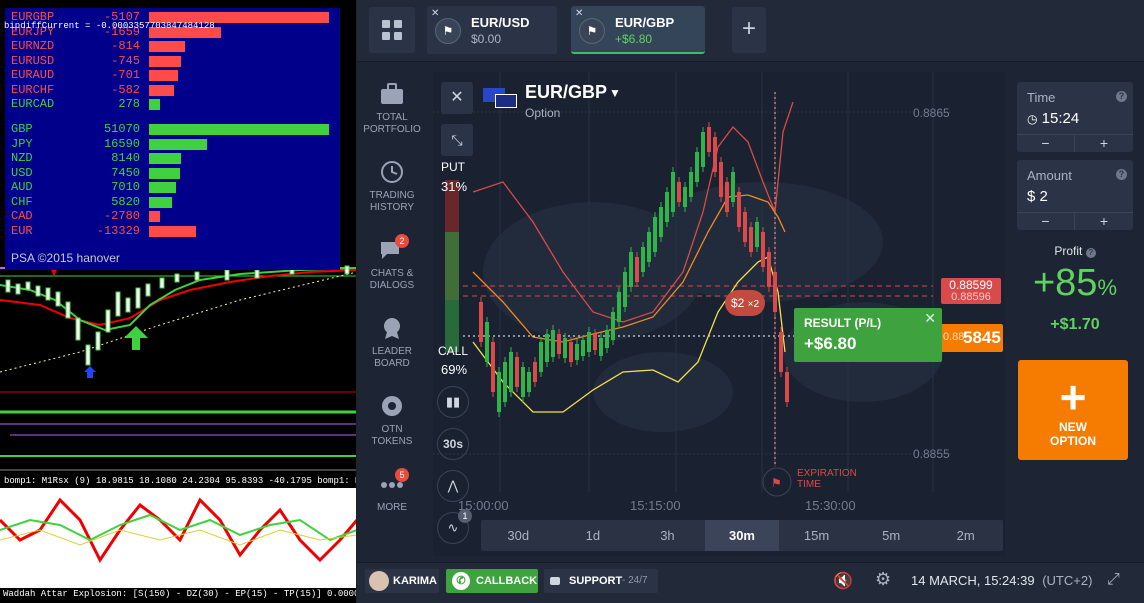  I want to click on timeframe-1d: 1d, so click(593, 535).